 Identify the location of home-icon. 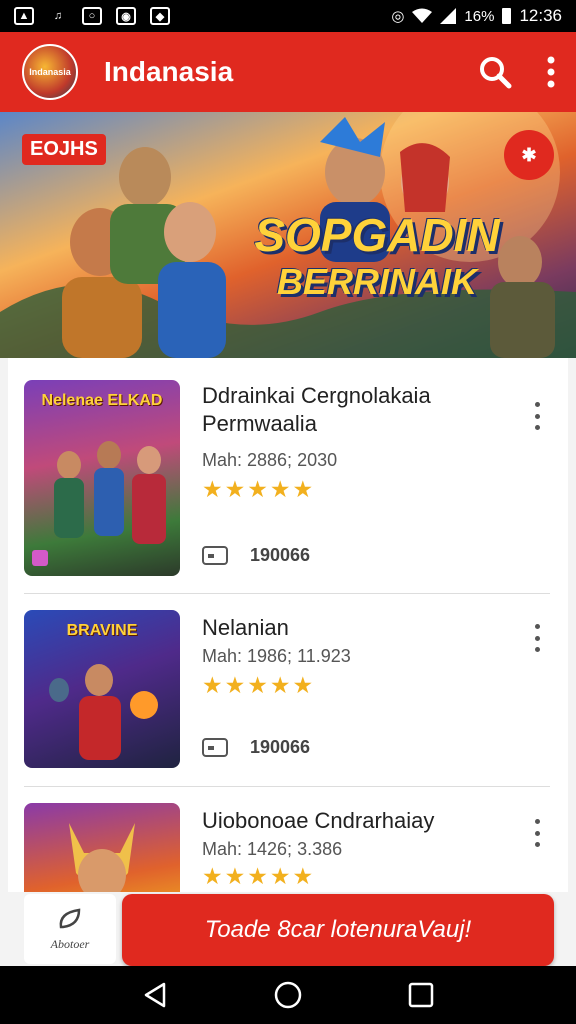
(288, 995).